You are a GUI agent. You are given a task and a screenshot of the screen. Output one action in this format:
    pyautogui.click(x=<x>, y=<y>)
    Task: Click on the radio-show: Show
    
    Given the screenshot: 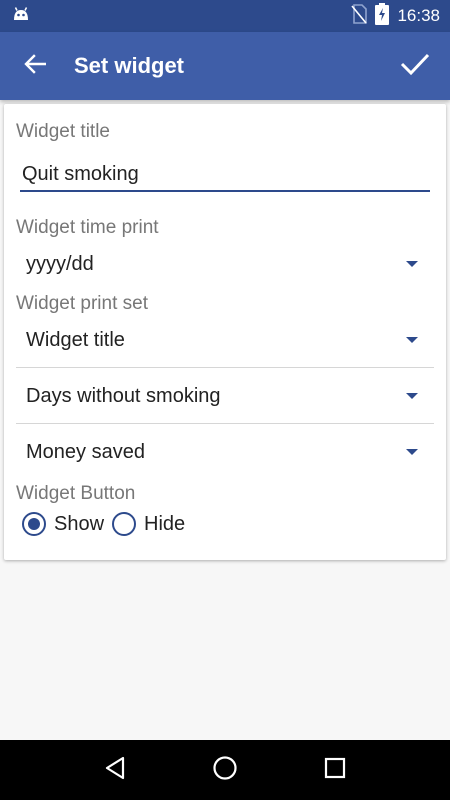 What is the action you would take?
    pyautogui.click(x=63, y=524)
    